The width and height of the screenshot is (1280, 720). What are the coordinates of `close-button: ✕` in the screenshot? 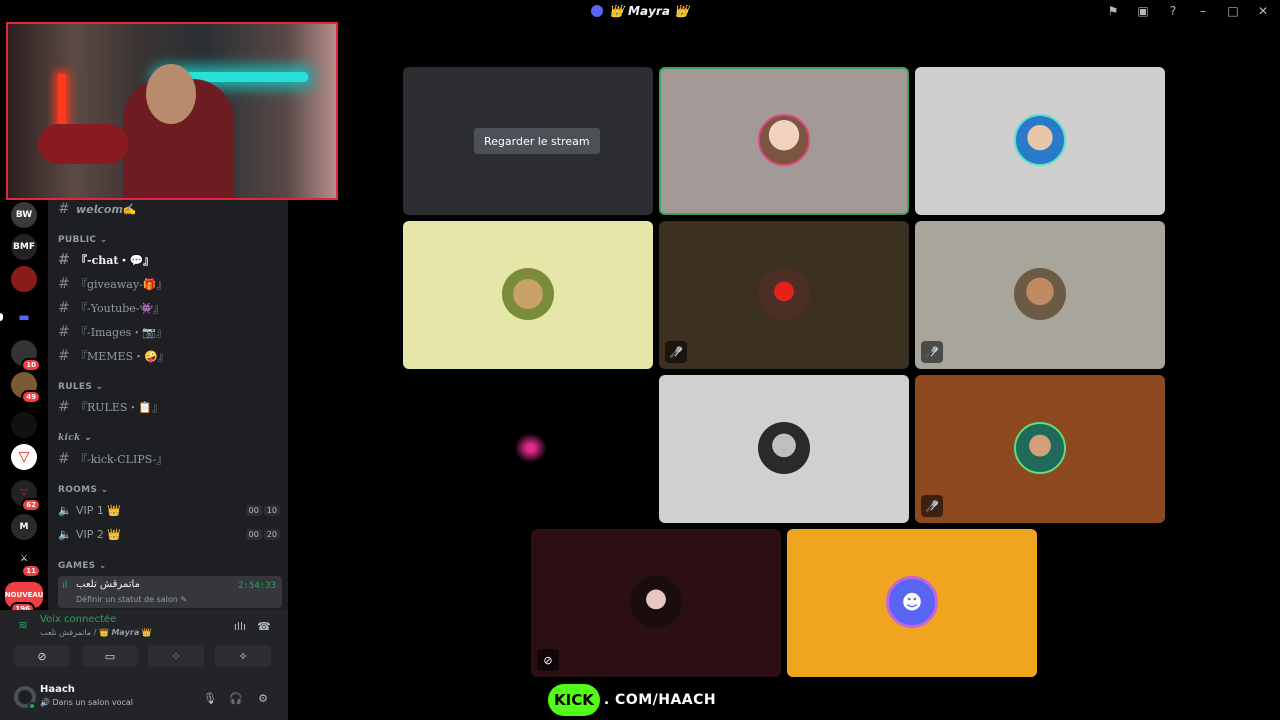 It's located at (1263, 11).